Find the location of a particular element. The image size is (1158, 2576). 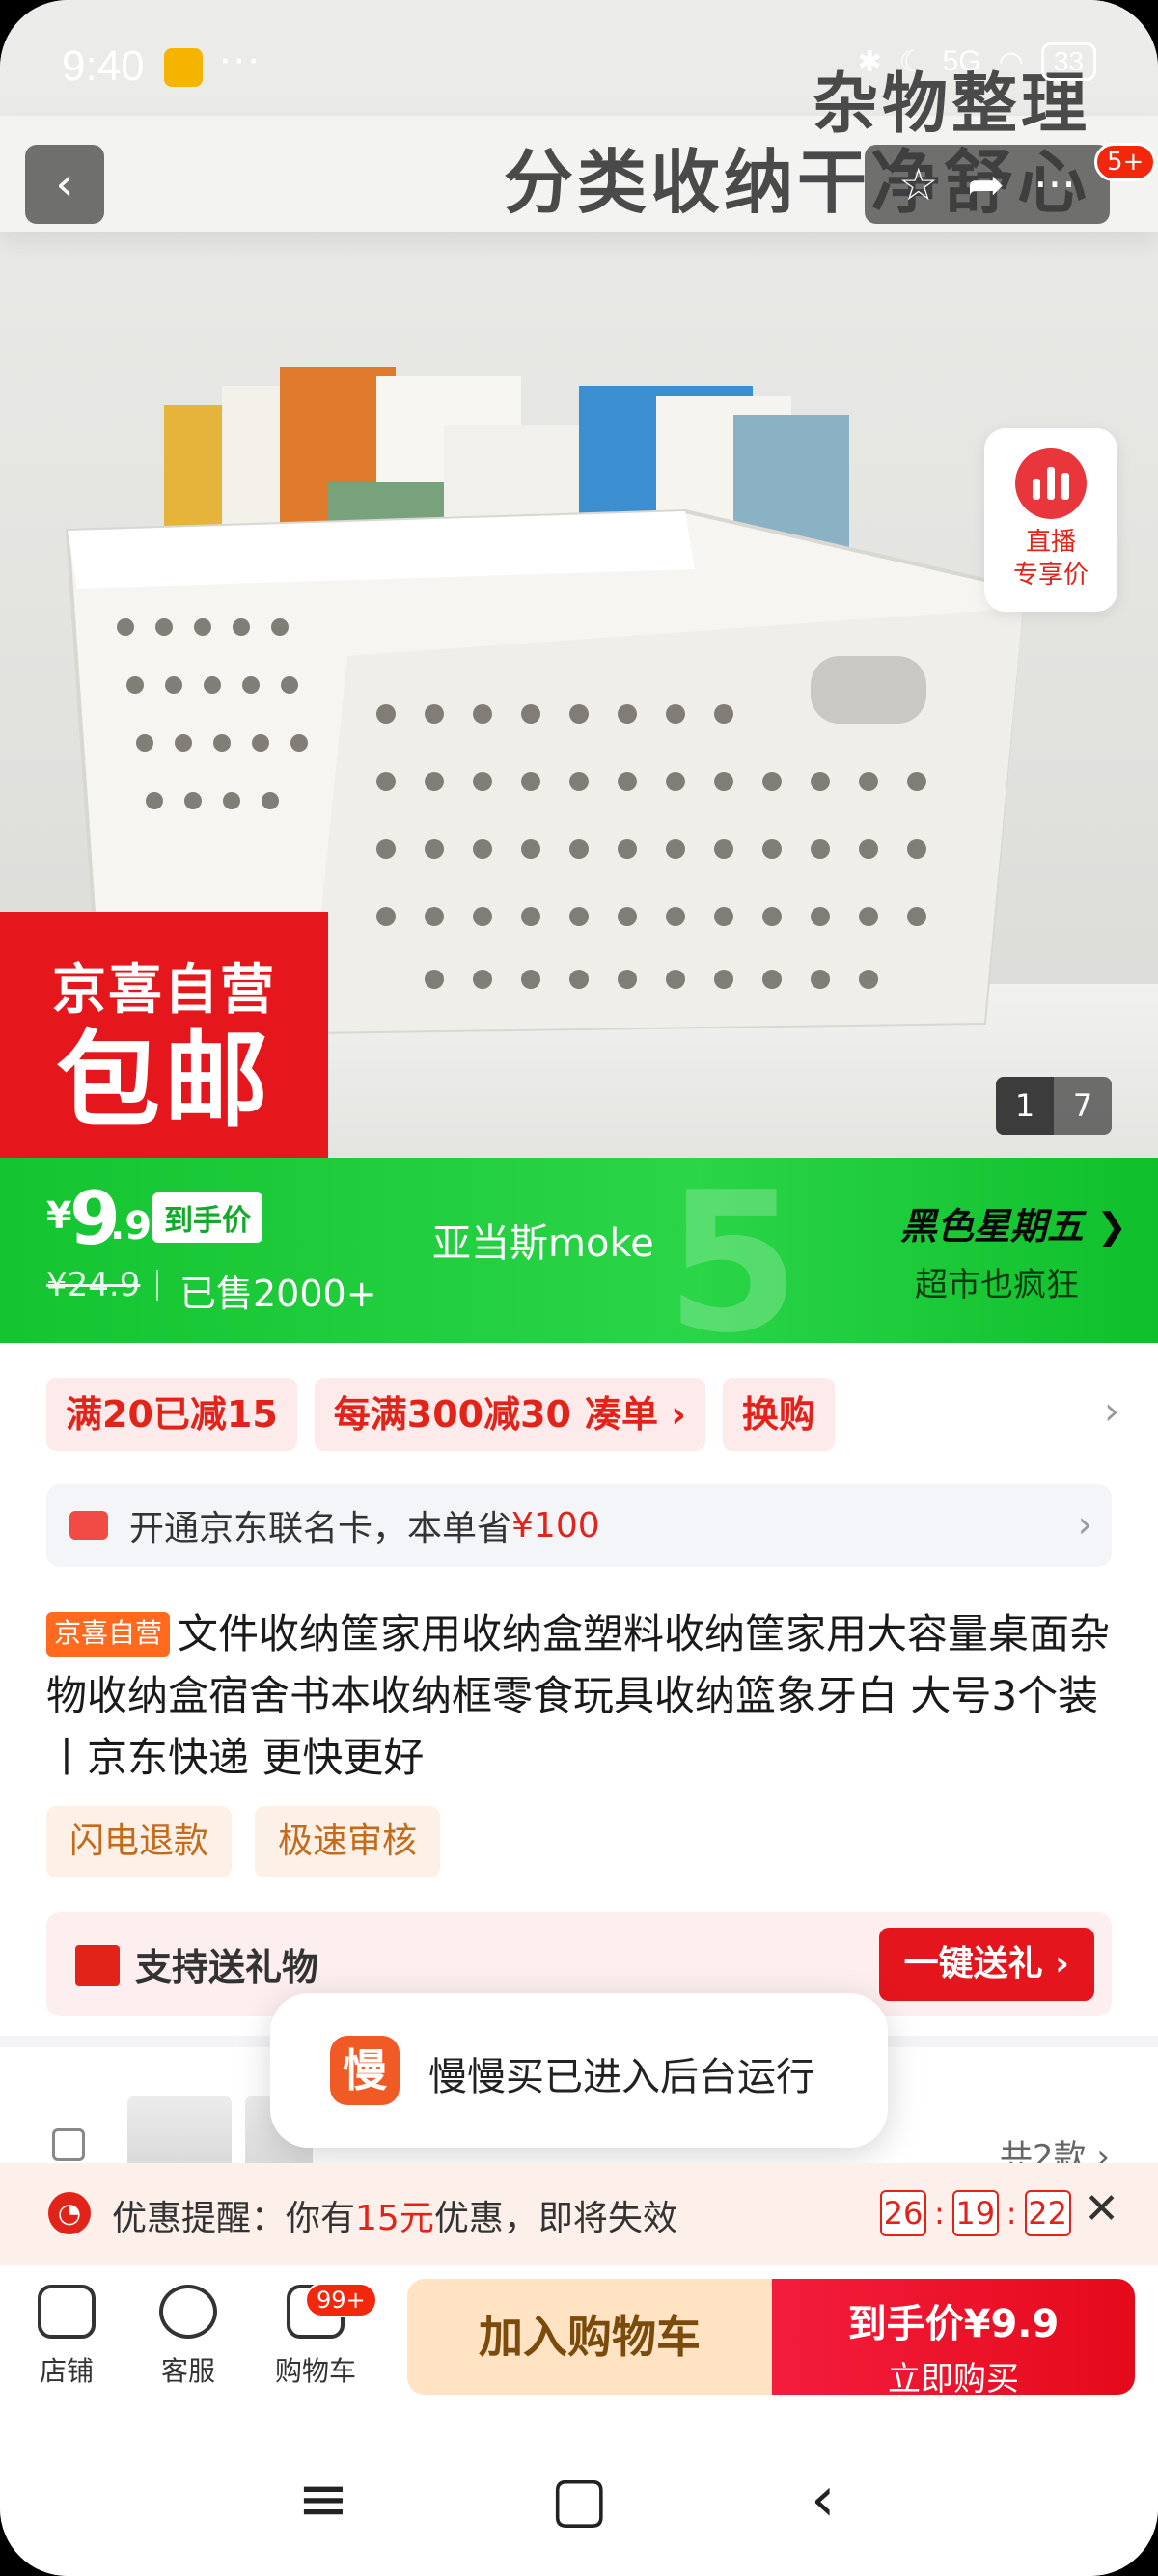

countdown-hours: 26 is located at coordinates (903, 2213).